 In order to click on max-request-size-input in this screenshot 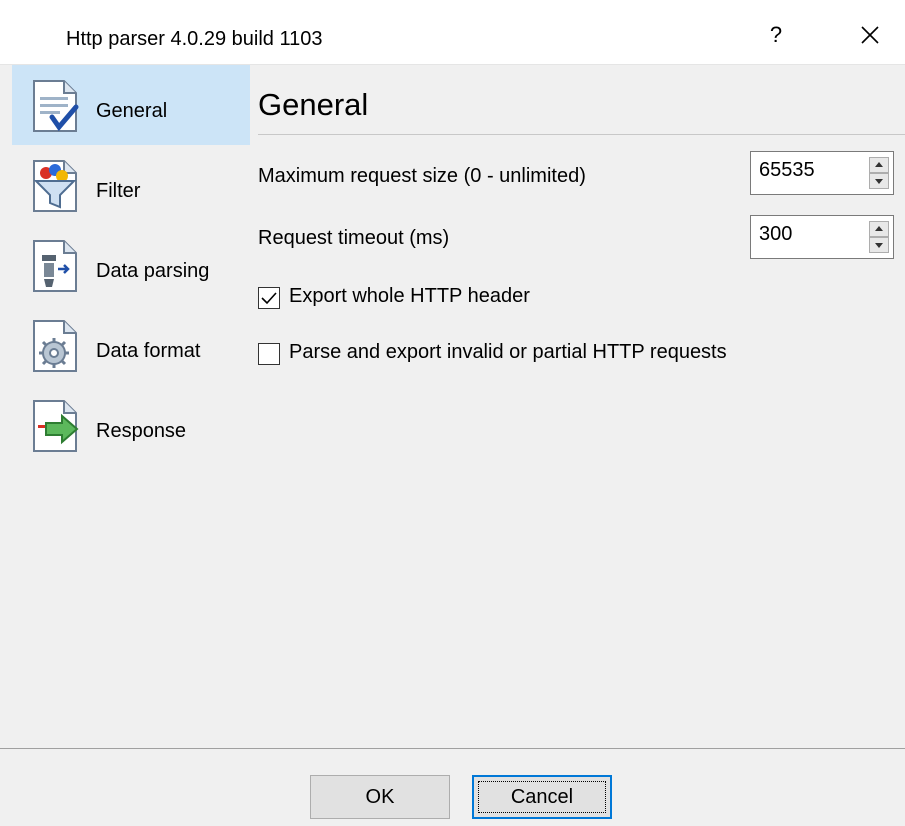, I will do `click(809, 170)`.